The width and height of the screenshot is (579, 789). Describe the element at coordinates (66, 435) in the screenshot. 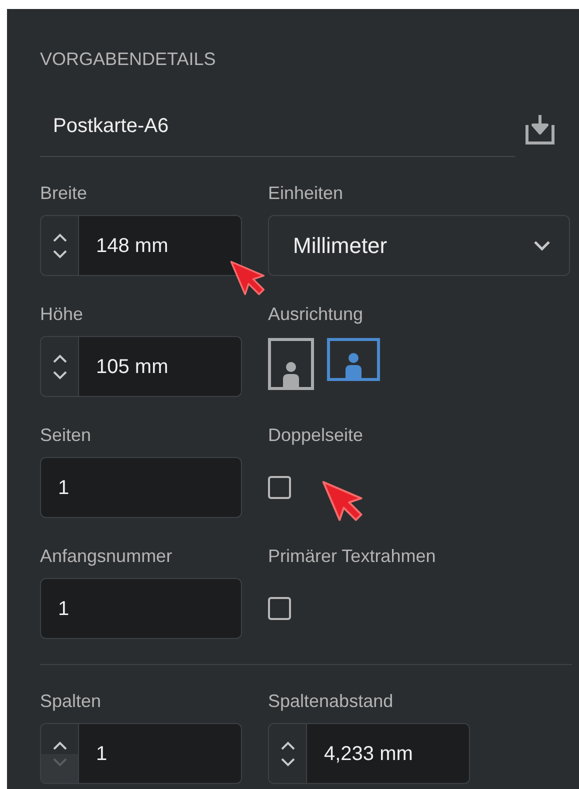

I see `field-label: Seiten` at that location.